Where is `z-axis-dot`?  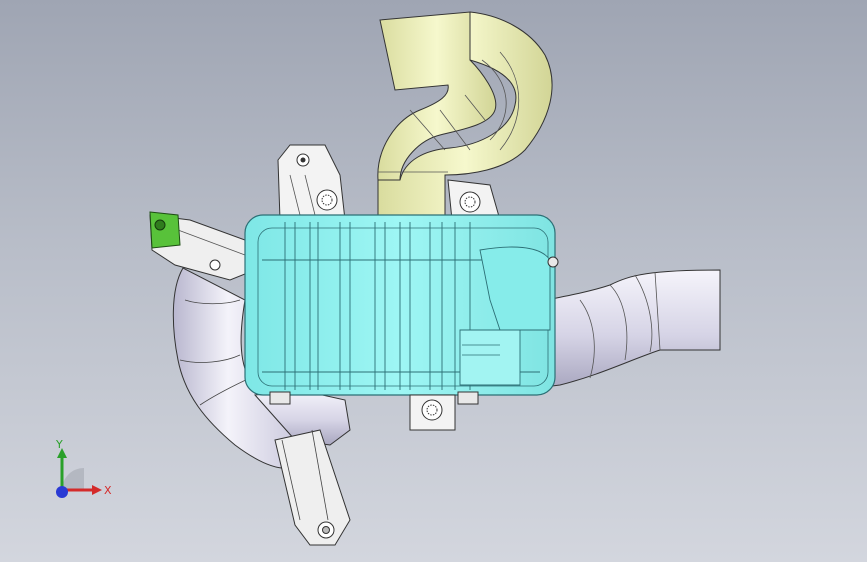
z-axis-dot is located at coordinates (62, 492).